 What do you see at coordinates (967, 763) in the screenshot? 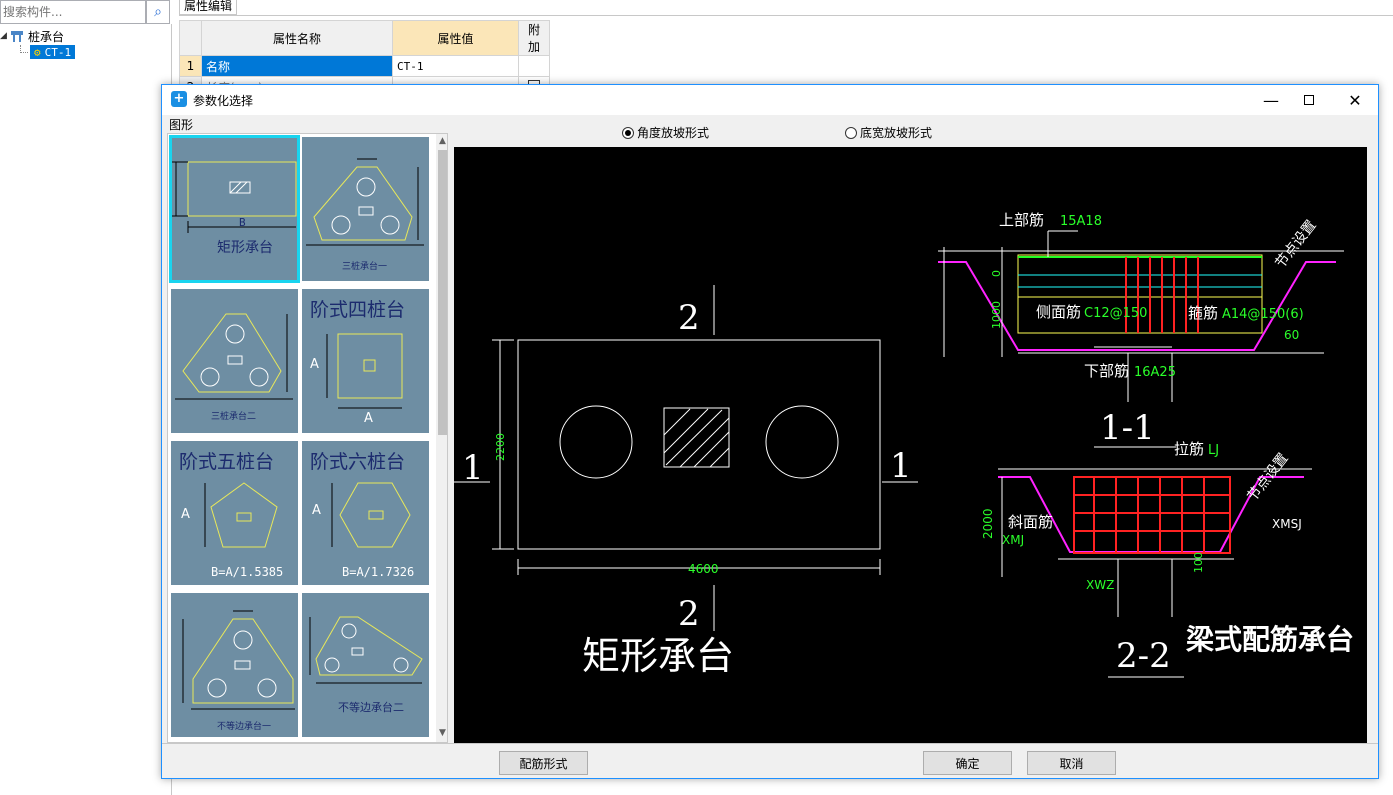
I see `ok-button: 确定` at bounding box center [967, 763].